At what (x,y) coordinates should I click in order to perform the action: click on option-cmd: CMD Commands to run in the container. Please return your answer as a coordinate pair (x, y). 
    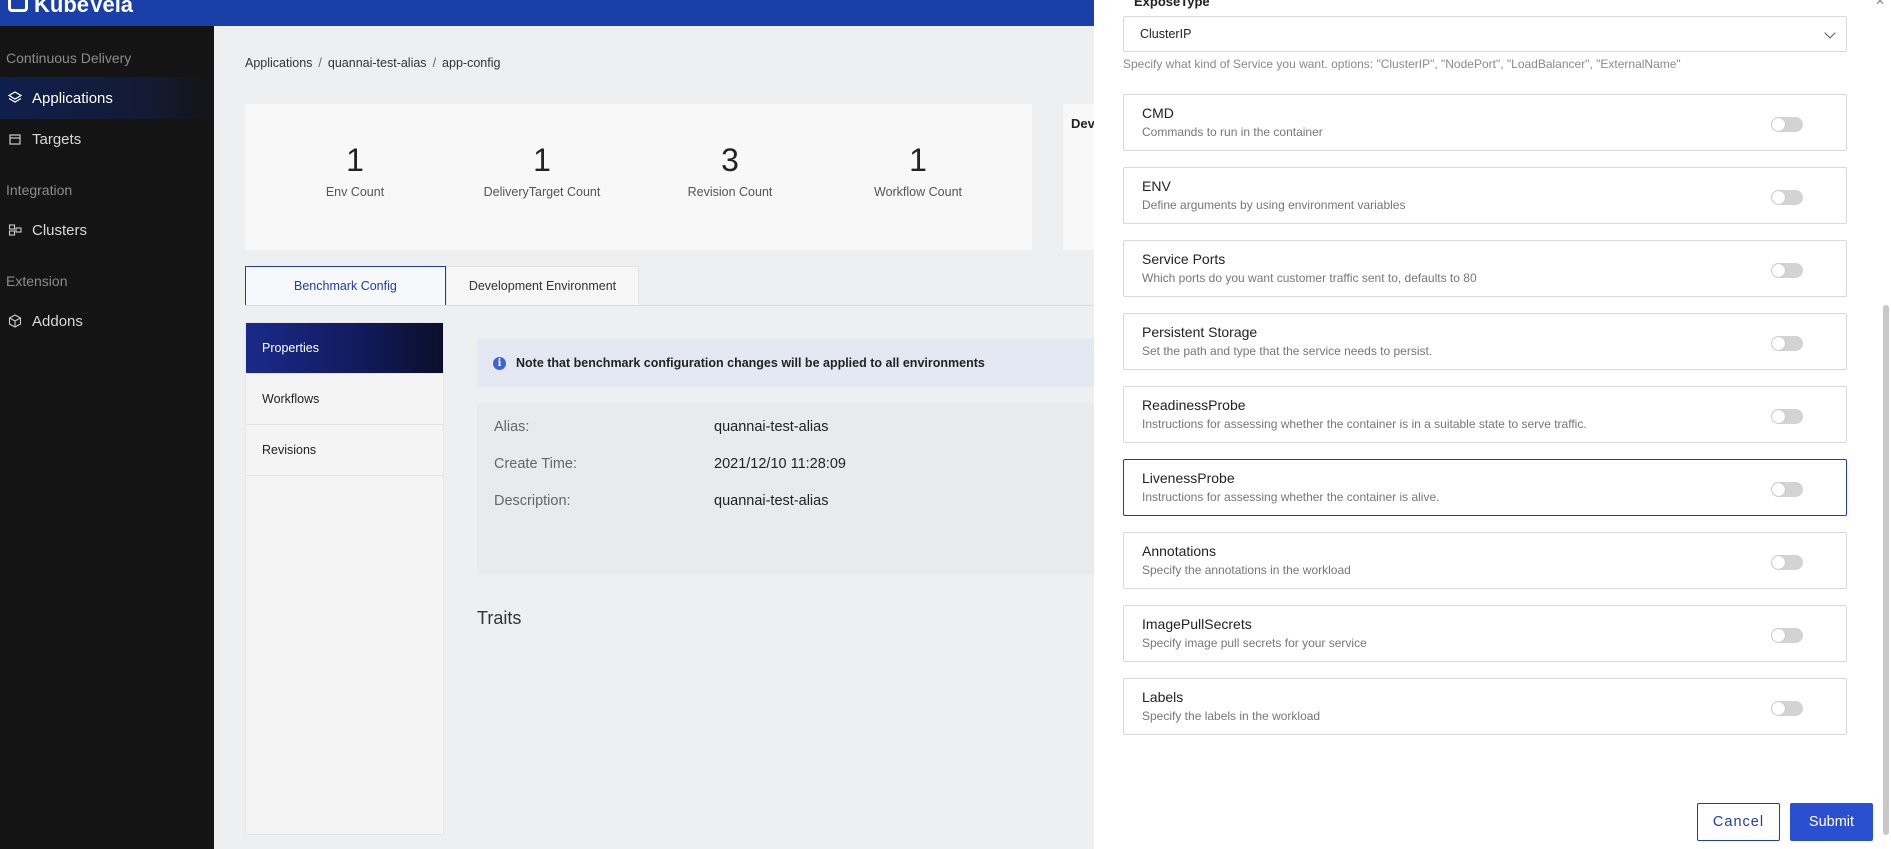
    Looking at the image, I should click on (1485, 122).